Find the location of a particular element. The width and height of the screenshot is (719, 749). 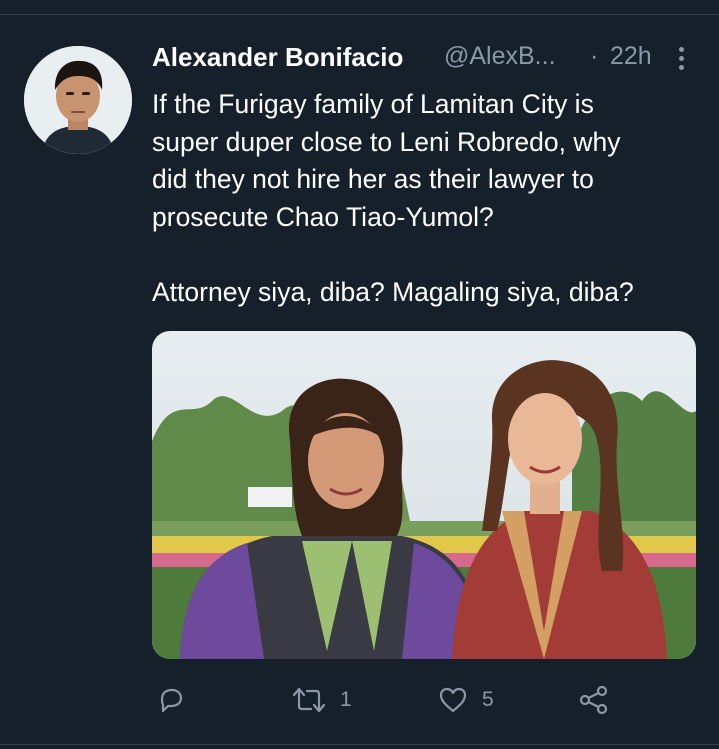

author-name: Alexander Bonifacio is located at coordinates (277, 57).